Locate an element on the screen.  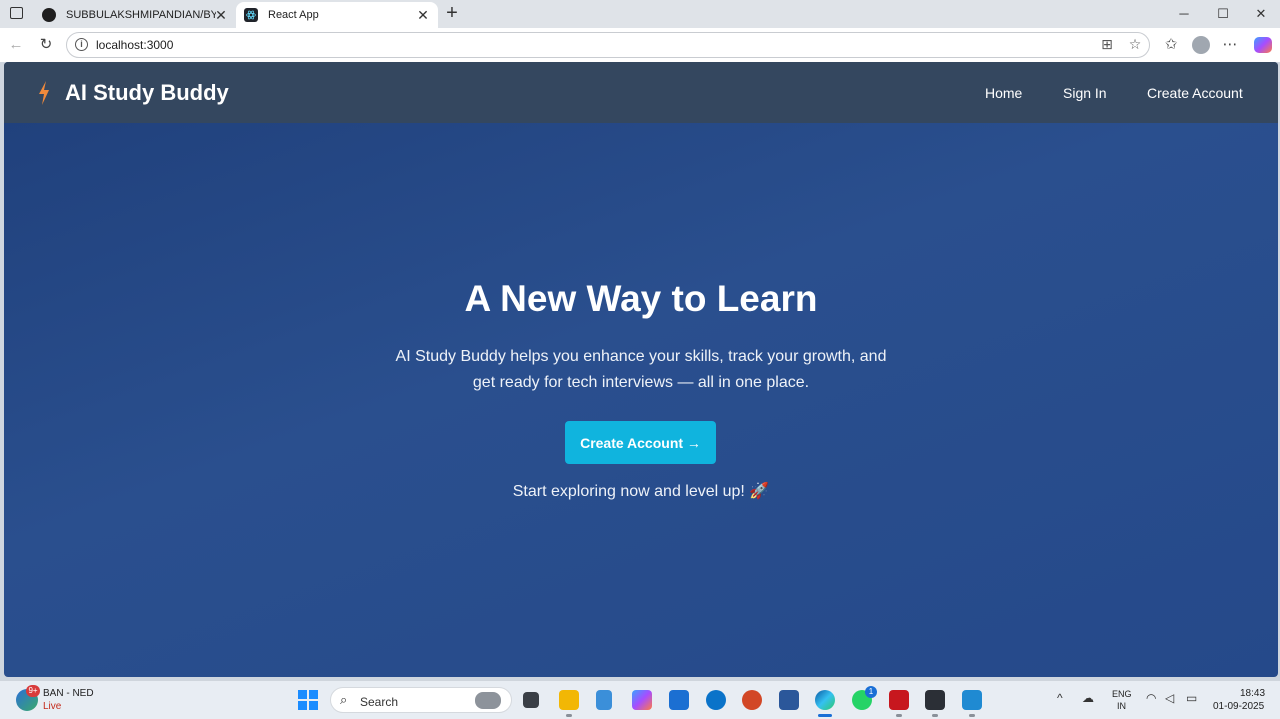
nav-link-create-account: Create Account is located at coordinates (1195, 93).